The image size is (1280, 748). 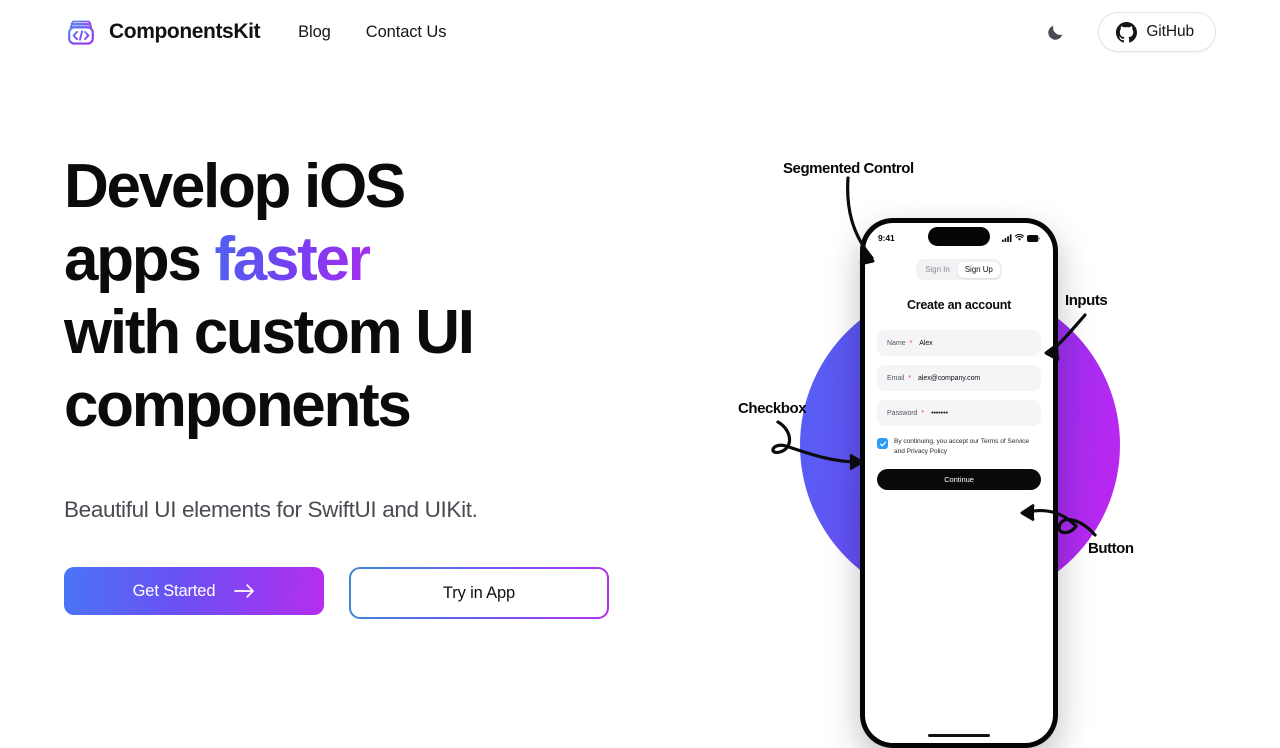 I want to click on status-bar-icons, so click(x=1021, y=238).